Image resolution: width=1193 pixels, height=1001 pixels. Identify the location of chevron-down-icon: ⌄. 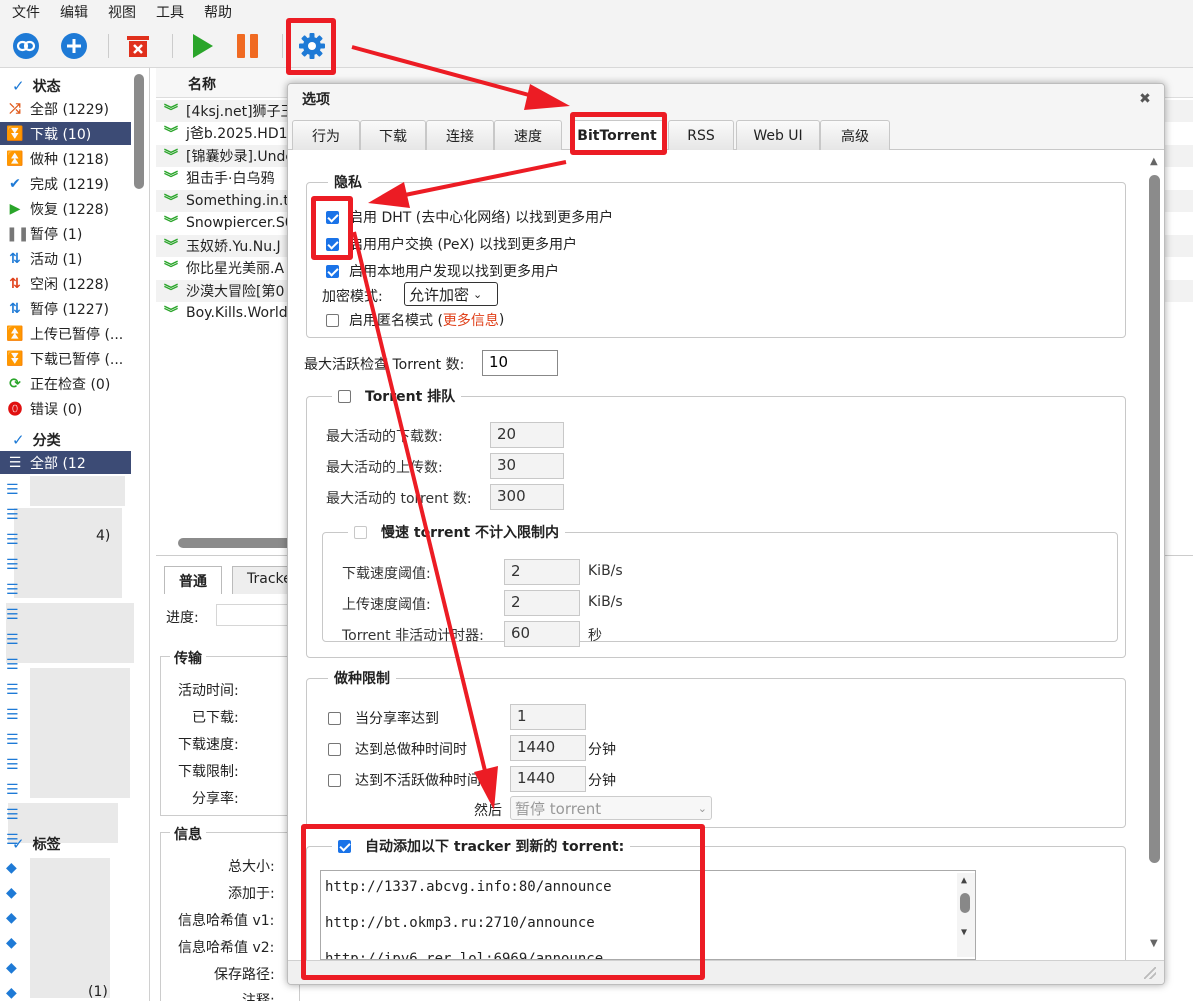
(478, 294).